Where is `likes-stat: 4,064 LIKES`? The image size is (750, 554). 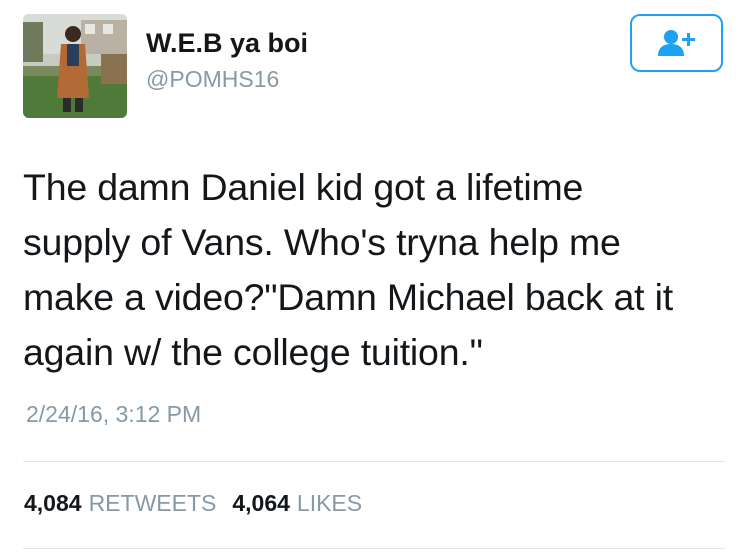
likes-stat: 4,064 LIKES is located at coordinates (297, 503).